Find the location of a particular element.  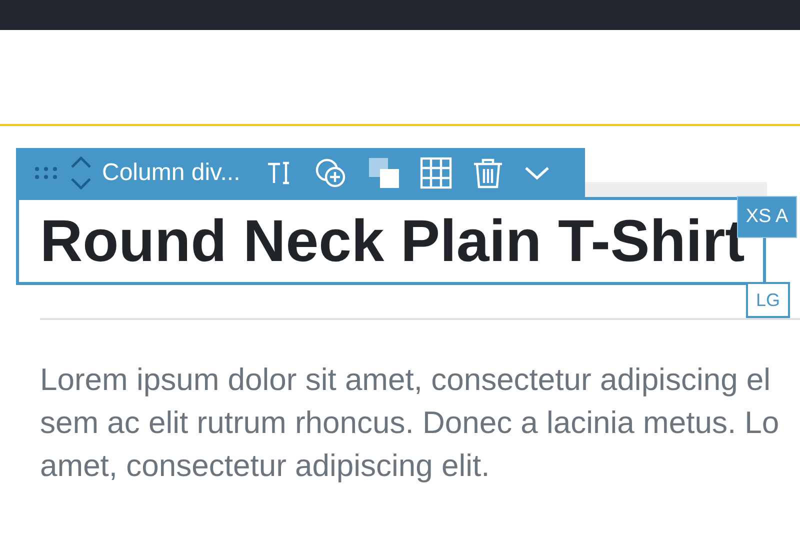

move-up-down-icon is located at coordinates (81, 173).